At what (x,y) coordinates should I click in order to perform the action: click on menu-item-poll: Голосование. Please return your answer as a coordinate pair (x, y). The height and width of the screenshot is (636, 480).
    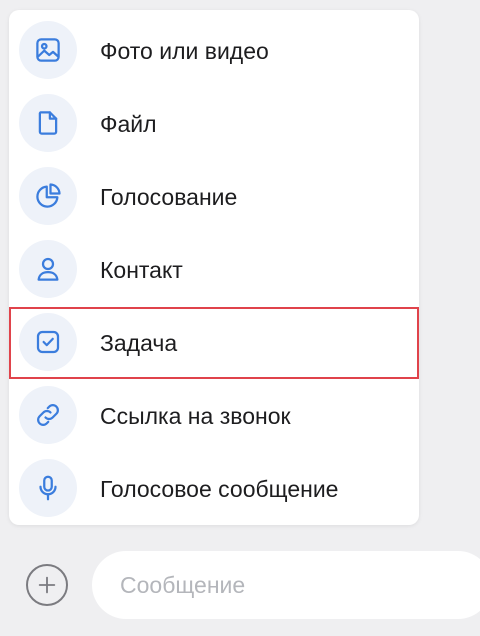
    Looking at the image, I should click on (214, 197).